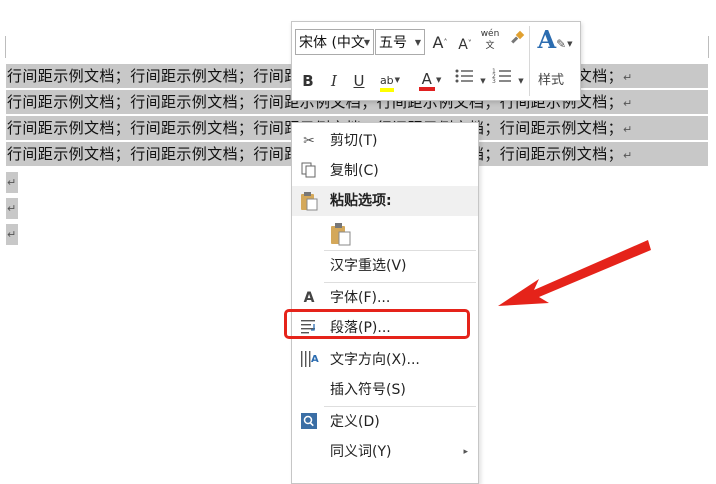  What do you see at coordinates (574, 273) in the screenshot?
I see `pointer-arrow` at bounding box center [574, 273].